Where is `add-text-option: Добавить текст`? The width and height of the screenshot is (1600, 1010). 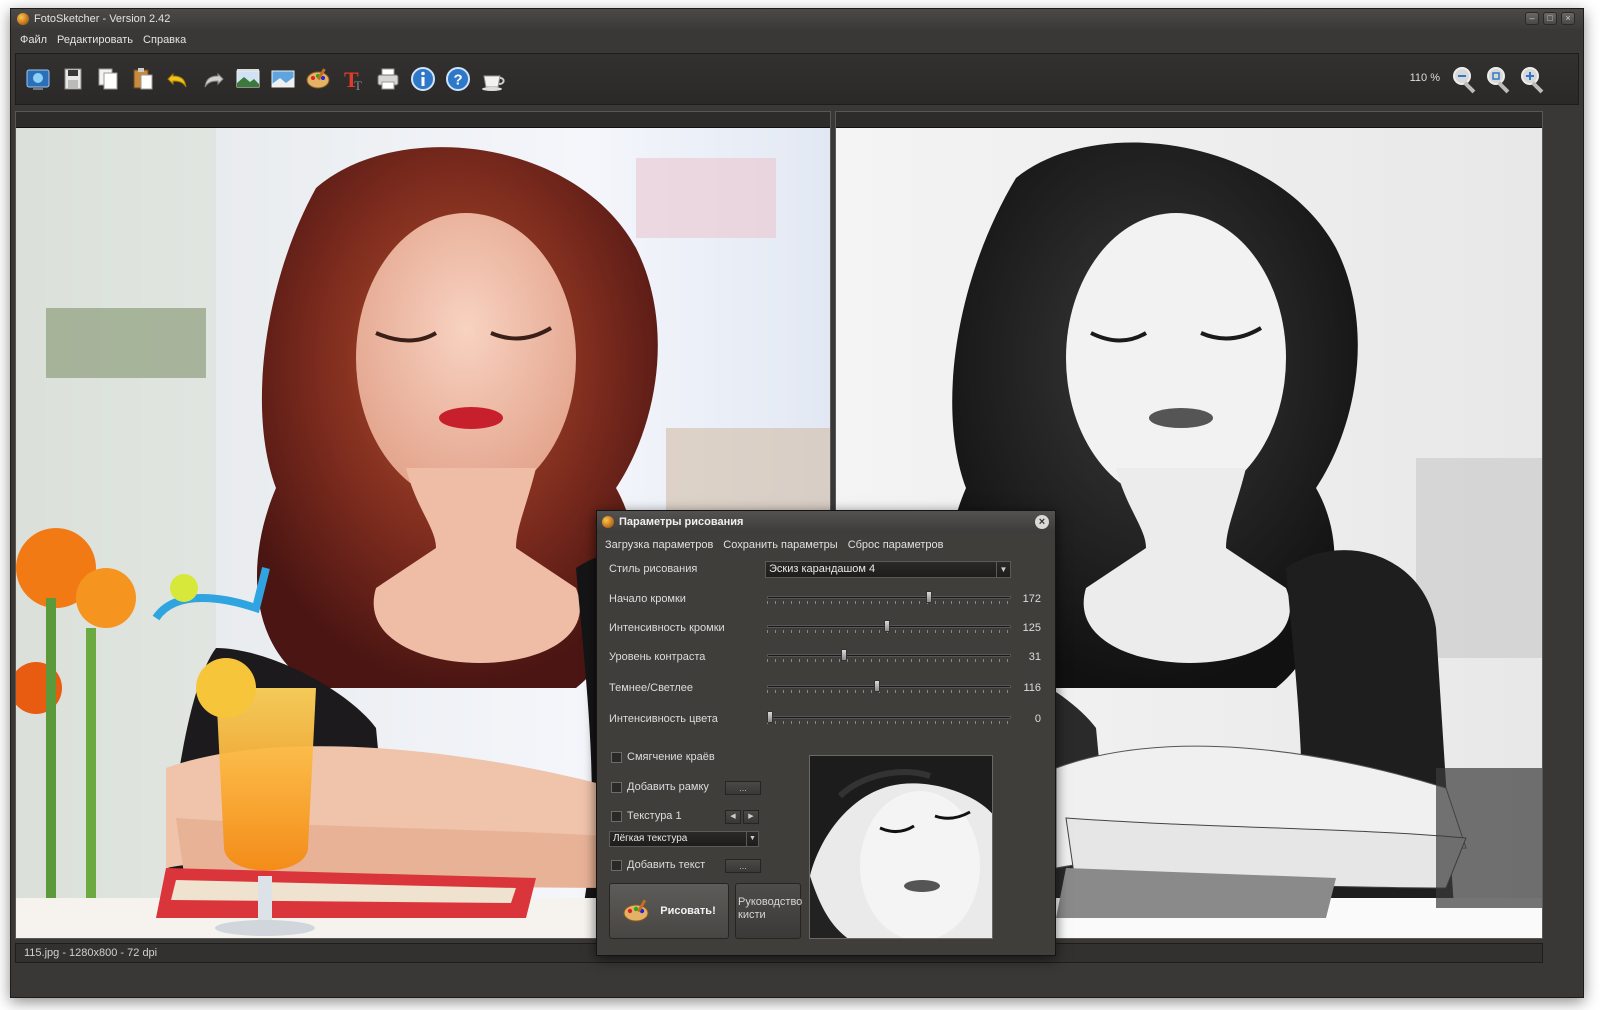
add-text-option: Добавить текст is located at coordinates (658, 865).